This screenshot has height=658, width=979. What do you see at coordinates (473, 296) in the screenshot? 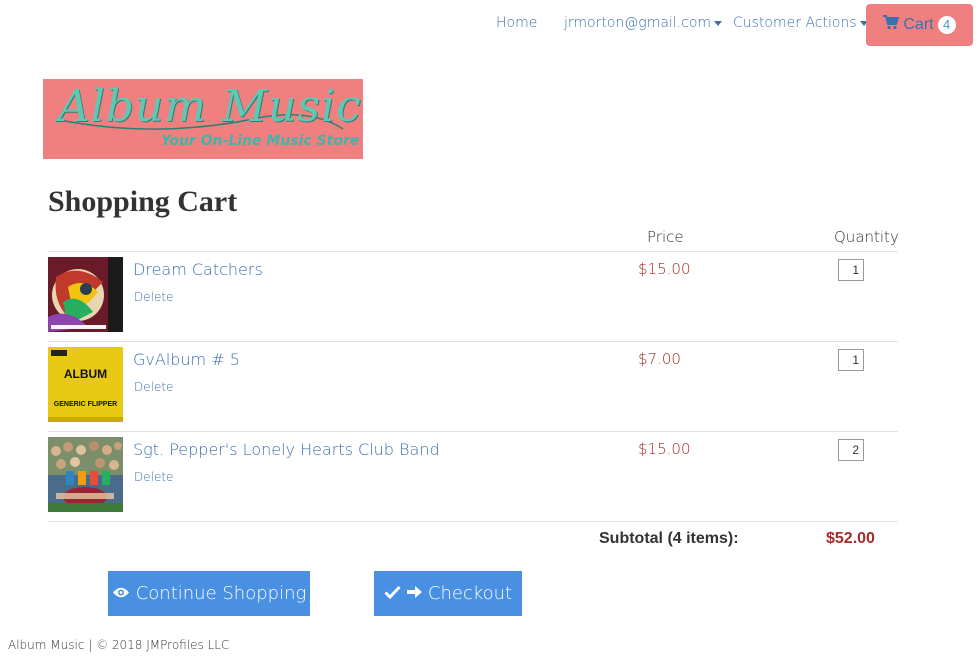
I see `cart-row: Dream Catchers Delete $15.00` at bounding box center [473, 296].